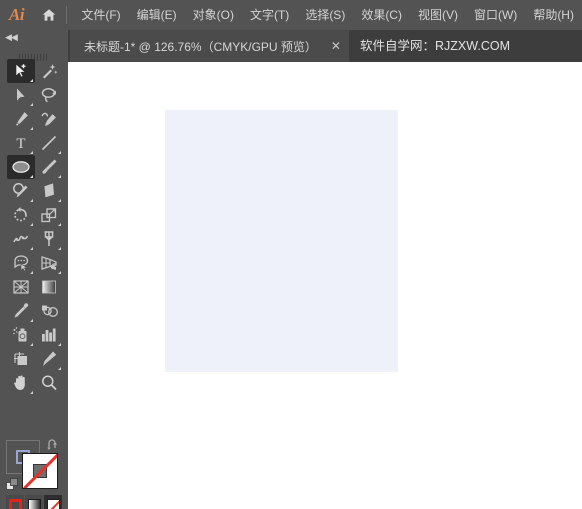  Describe the element at coordinates (49, 383) in the screenshot. I see `zoom-tool` at that location.